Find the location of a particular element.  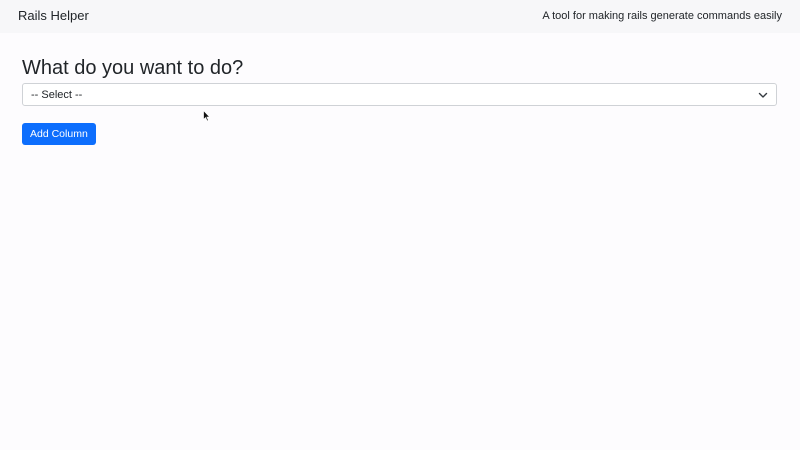

add-column-button: Add Column is located at coordinates (59, 134).